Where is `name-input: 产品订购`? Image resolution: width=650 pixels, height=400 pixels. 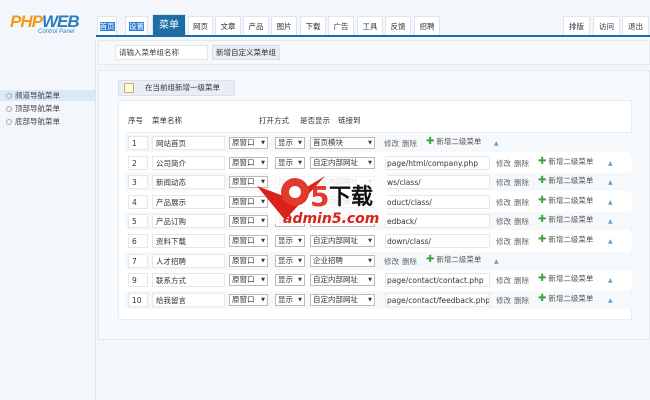
name-input: 产品订购 is located at coordinates (188, 221).